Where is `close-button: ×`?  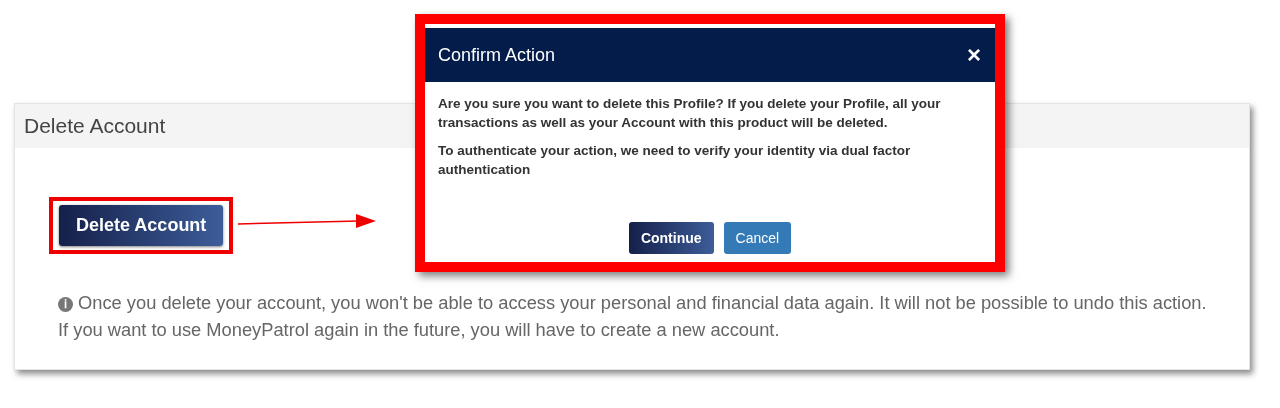
close-button: × is located at coordinates (974, 55).